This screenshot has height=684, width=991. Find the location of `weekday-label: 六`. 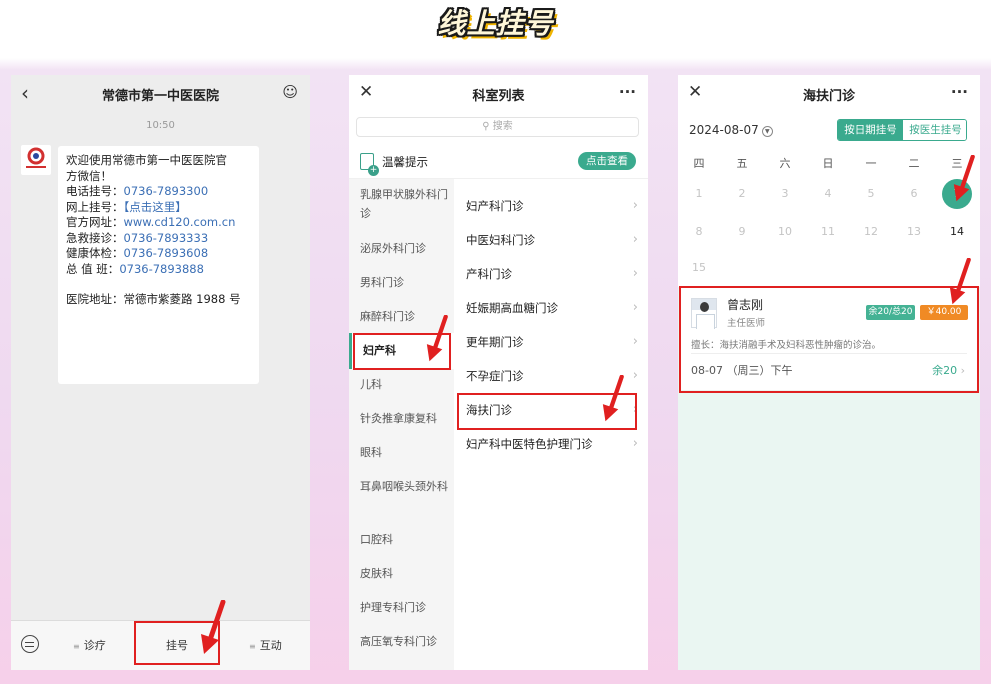

weekday-label: 六 is located at coordinates (785, 163).